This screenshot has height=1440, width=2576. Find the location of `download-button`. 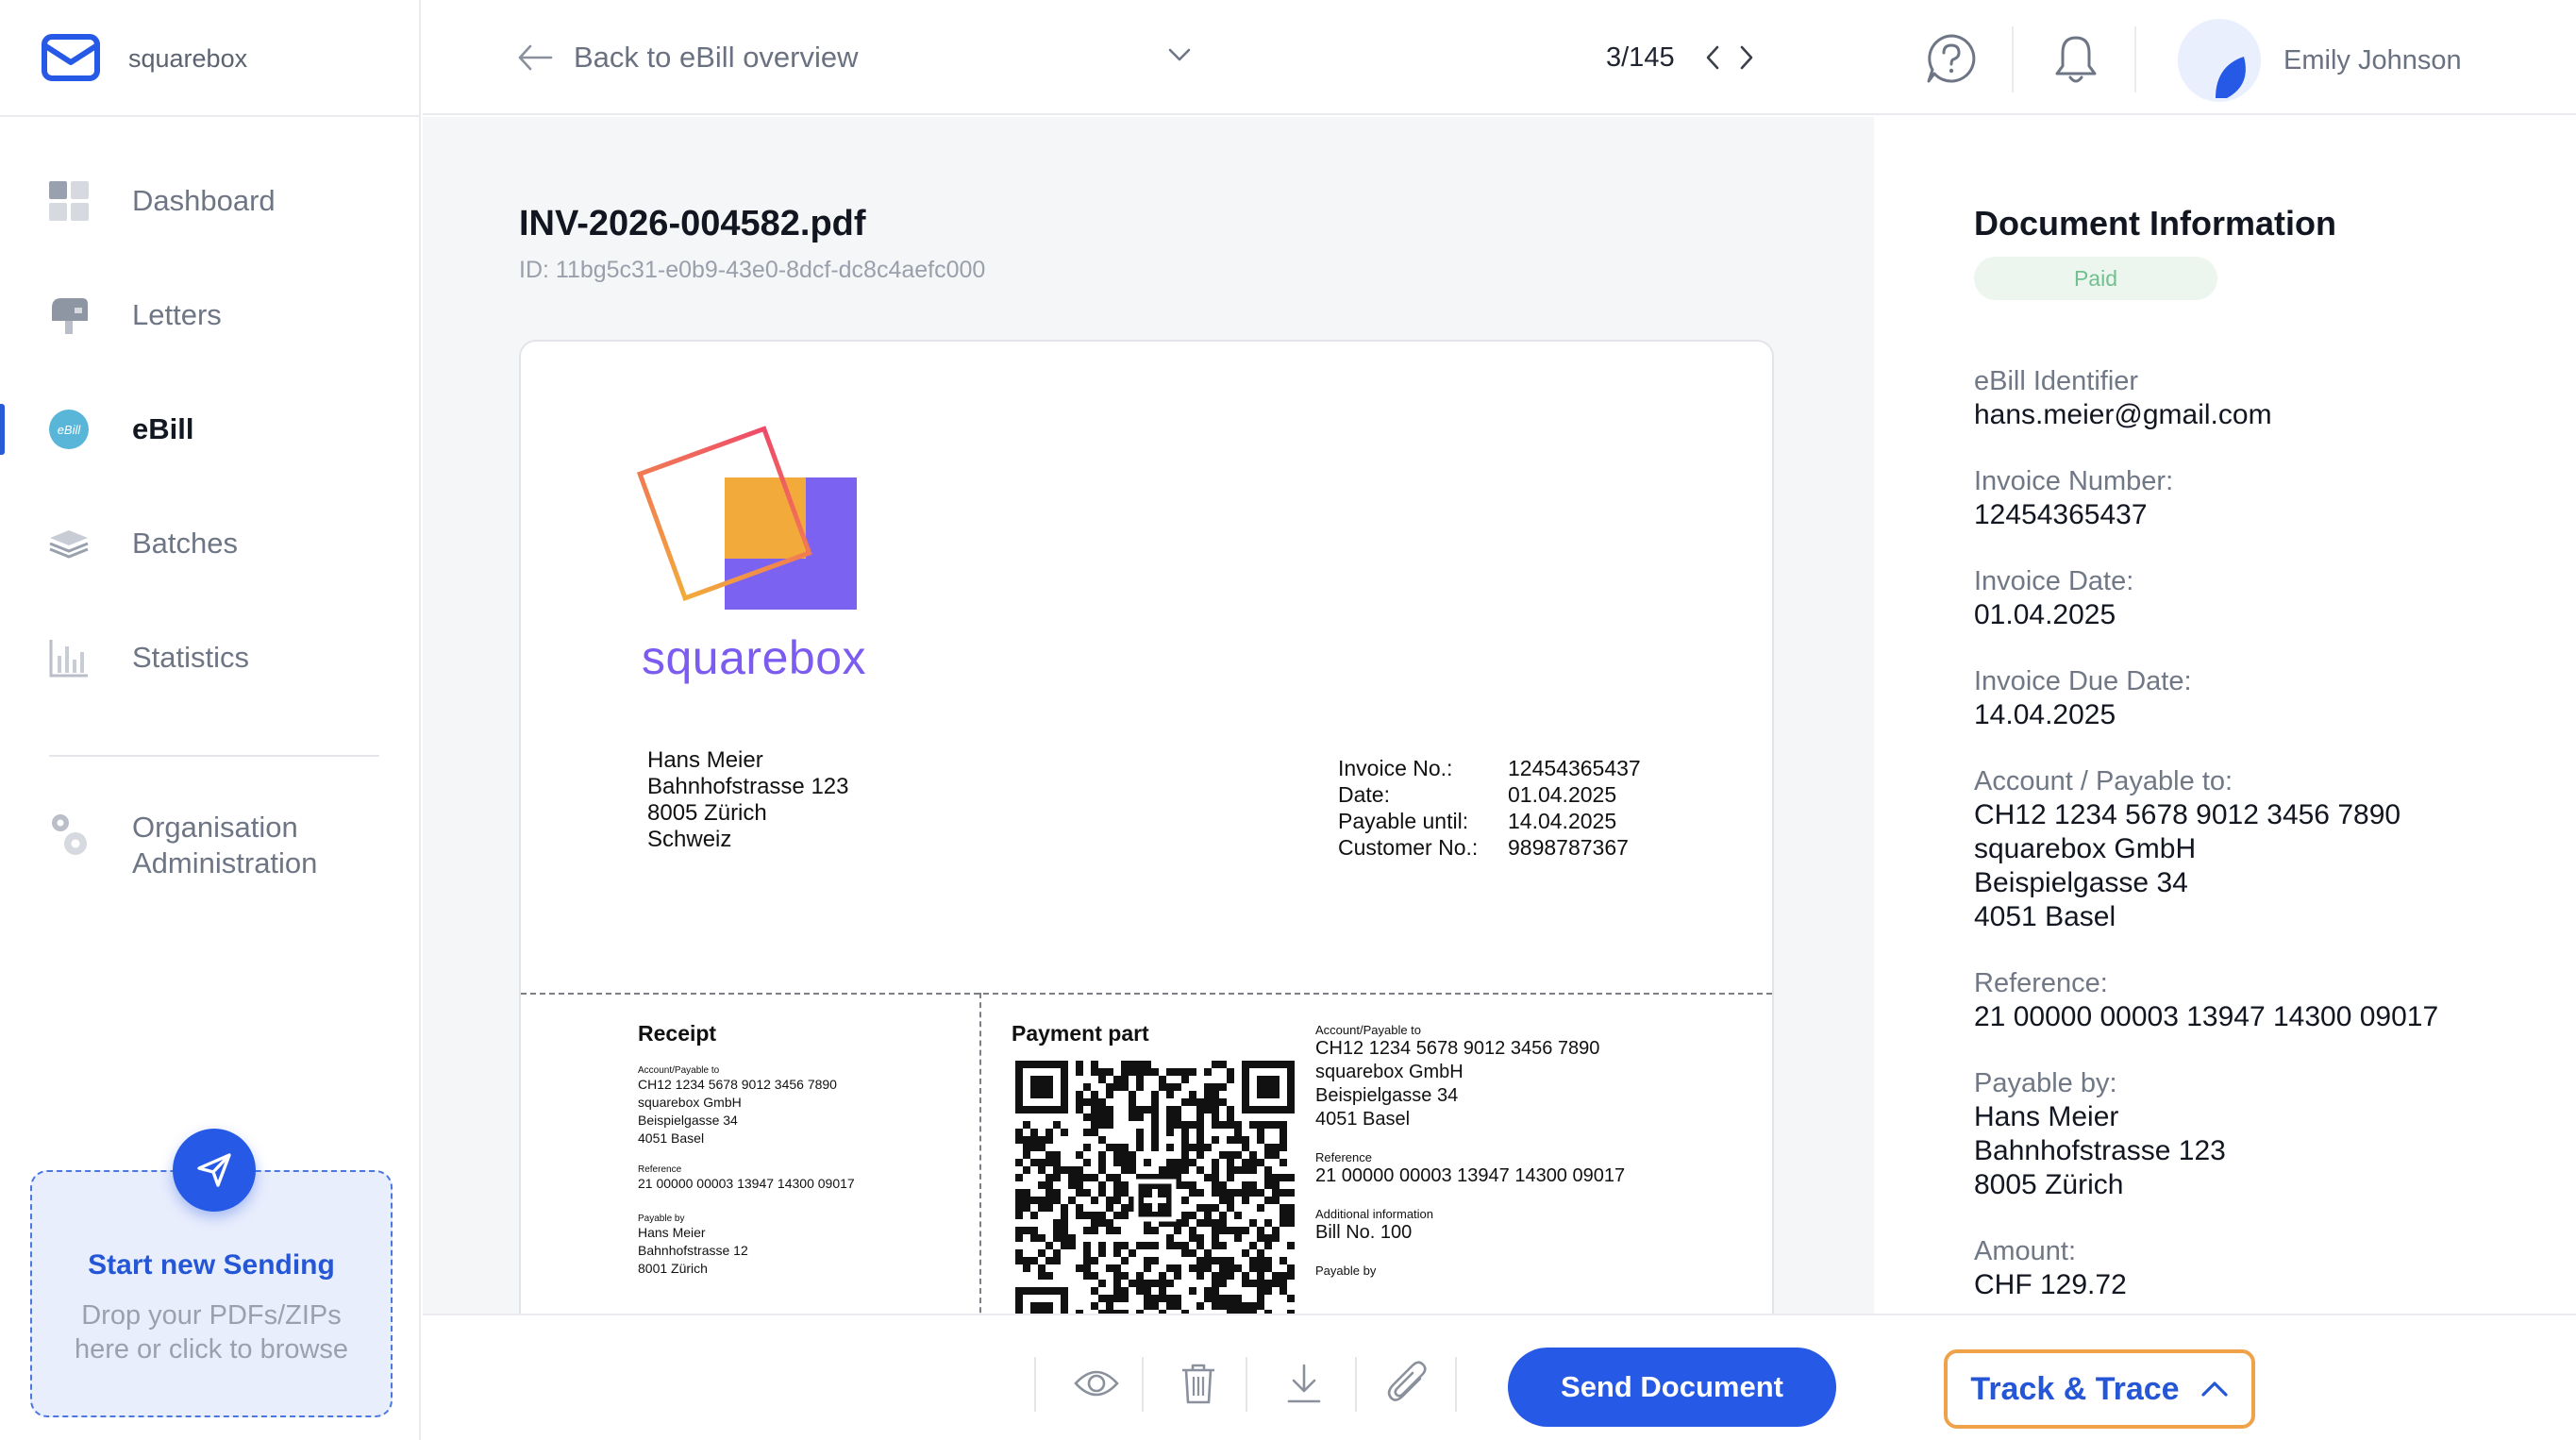

download-button is located at coordinates (1304, 1383).